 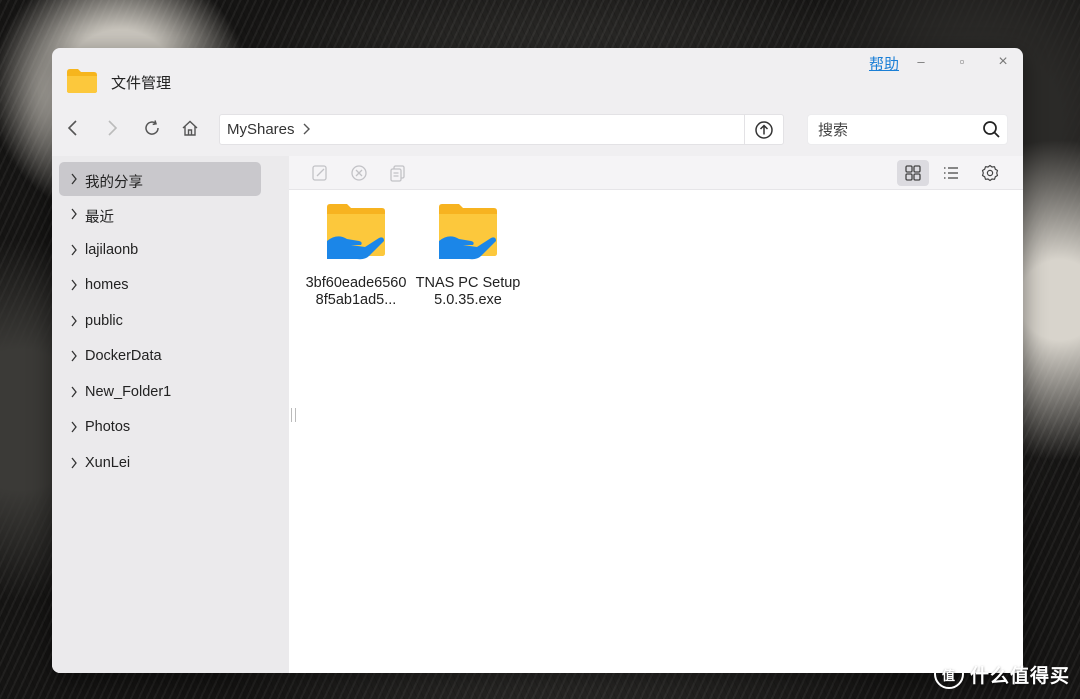 What do you see at coordinates (112, 250) in the screenshot?
I see `sidebar-item-label: lajilaonb` at bounding box center [112, 250].